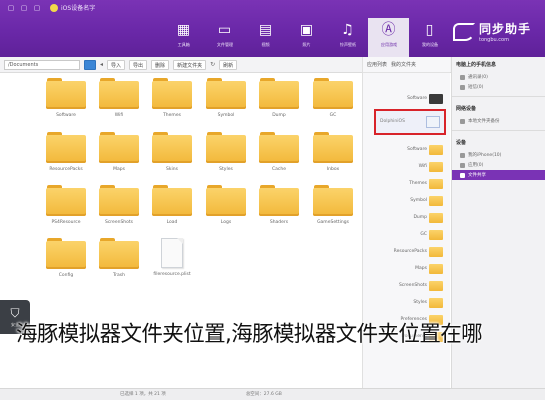 Image resolution: width=545 pixels, height=400 pixels. I want to click on folder-item: Wifi, so click(119, 103).